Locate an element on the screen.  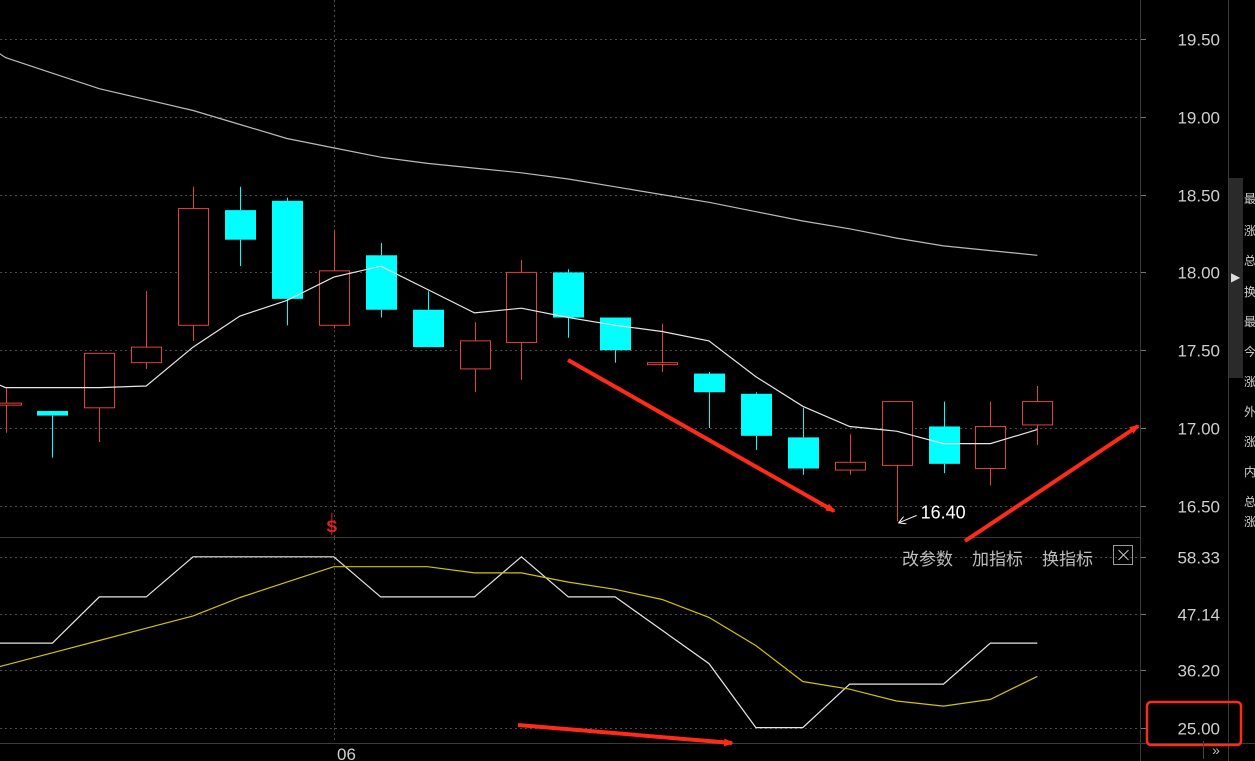
side-panel-glyph: 换 is located at coordinates (1249, 292).